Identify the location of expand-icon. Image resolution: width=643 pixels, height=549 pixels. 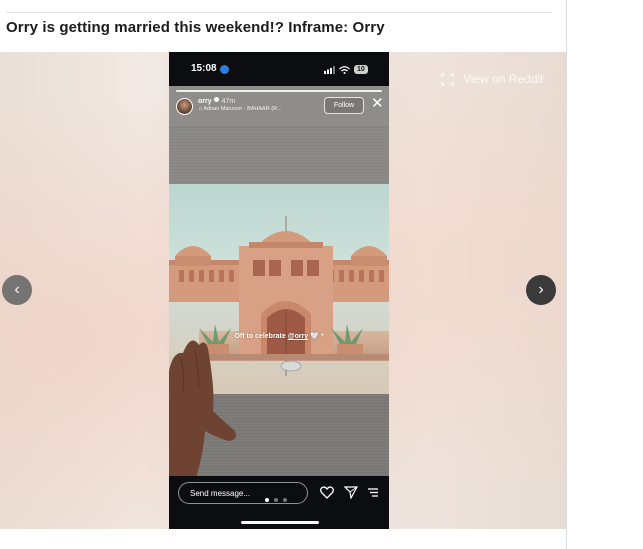
(447, 79).